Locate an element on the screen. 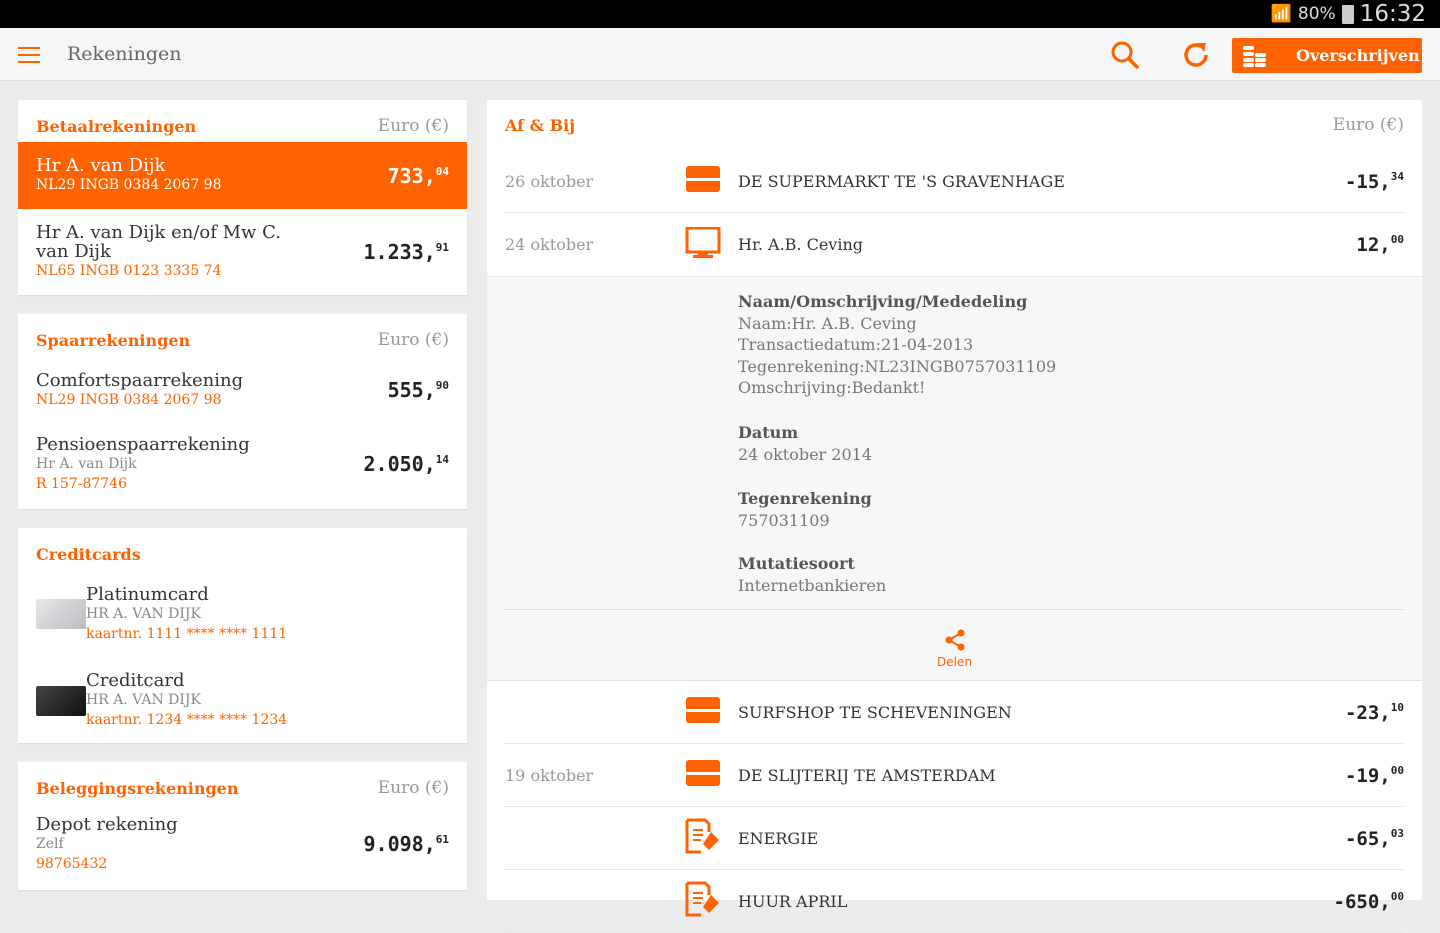 Image resolution: width=1440 pixels, height=933 pixels. account-name: Depot rekening is located at coordinates (107, 824).